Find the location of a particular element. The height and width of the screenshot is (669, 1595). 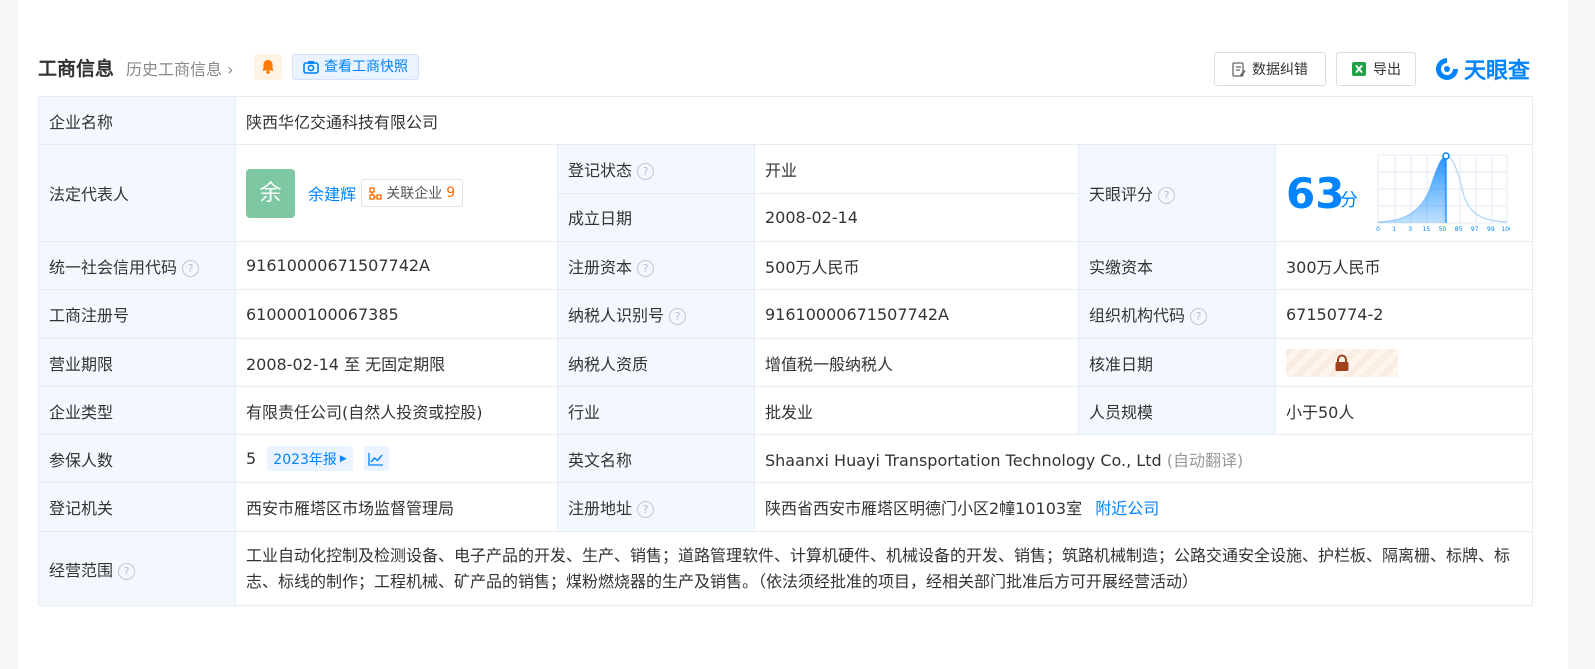

reg-address-value: 陕西省西安市雁塔区明德门小区2幢10103室 is located at coordinates (924, 508).